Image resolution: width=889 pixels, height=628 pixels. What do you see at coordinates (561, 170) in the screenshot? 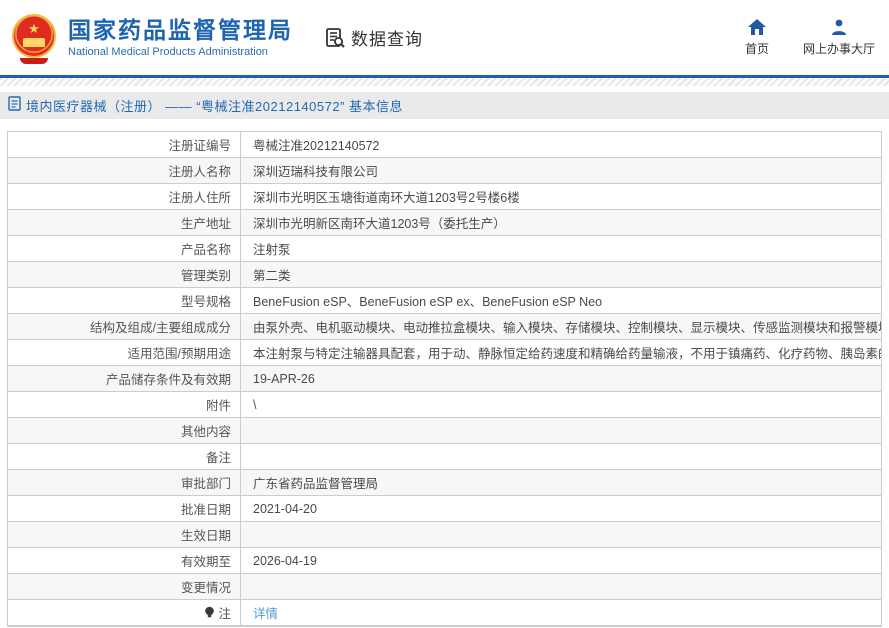
I see `row-value: 深圳迈瑞科技有限公司` at bounding box center [561, 170].